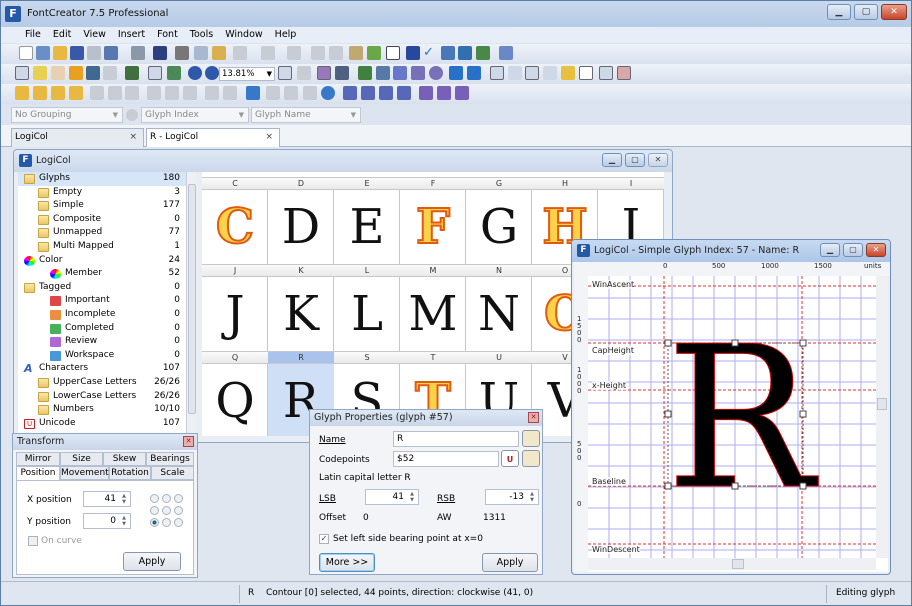 This screenshot has height=606, width=912. Describe the element at coordinates (499, 220) in the screenshot. I see `glyph-cell: GG` at that location.